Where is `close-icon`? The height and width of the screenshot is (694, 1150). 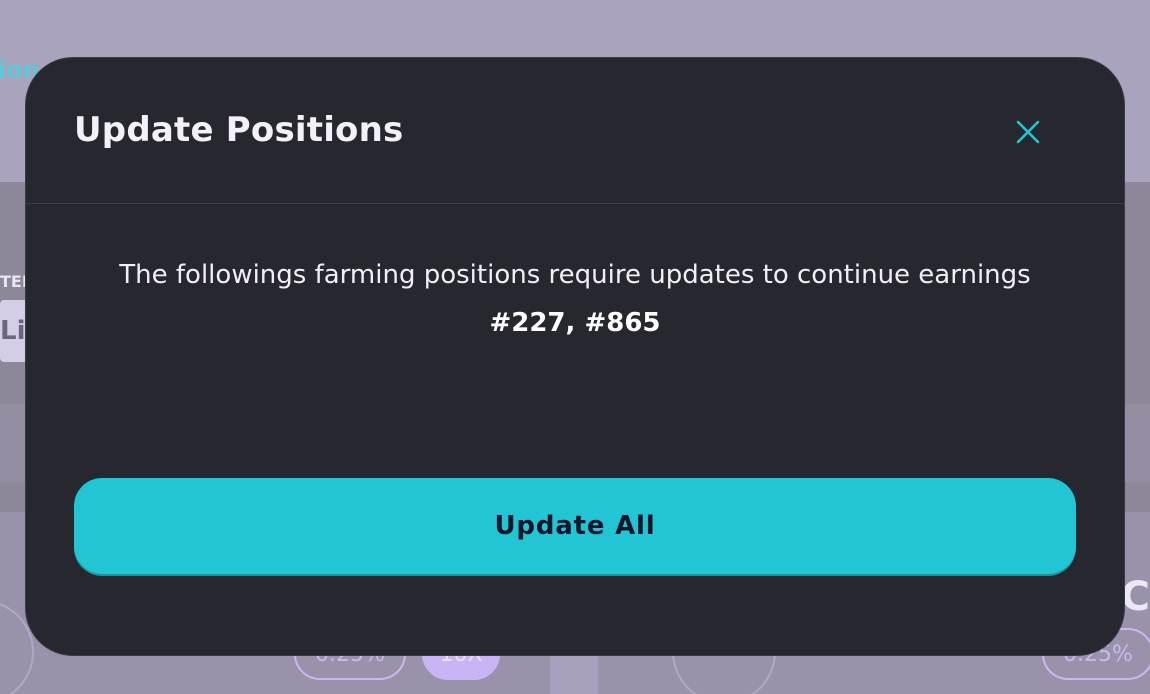
close-icon is located at coordinates (1028, 132).